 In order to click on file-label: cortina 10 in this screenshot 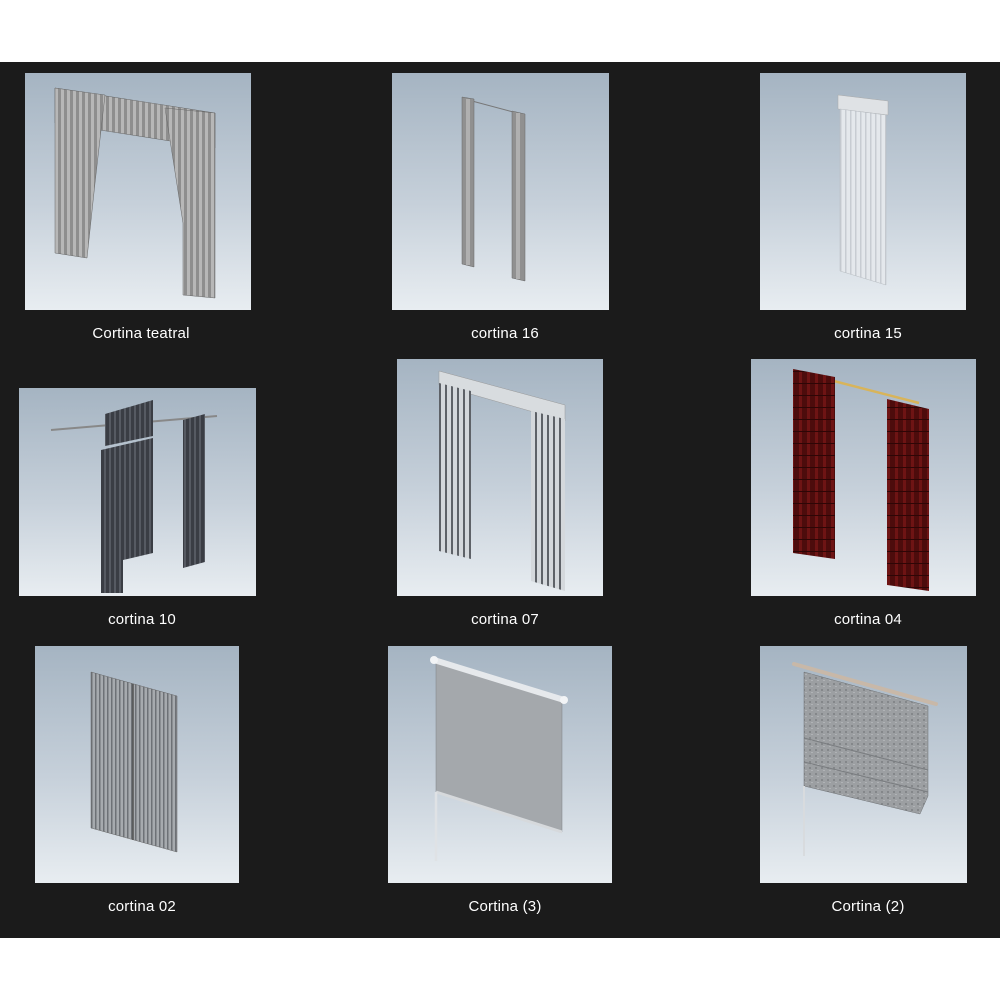, I will do `click(142, 619)`.